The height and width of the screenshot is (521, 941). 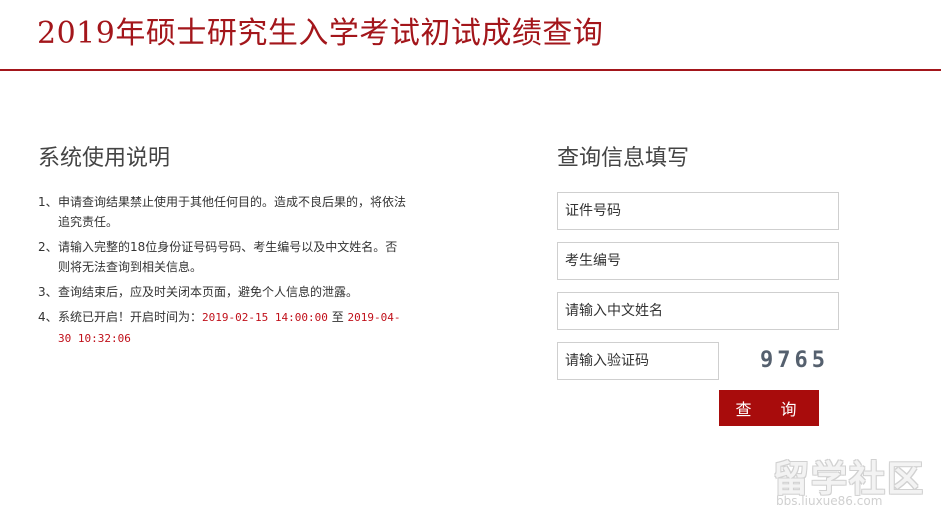 I want to click on captcha-image: 9765, so click(x=800, y=361).